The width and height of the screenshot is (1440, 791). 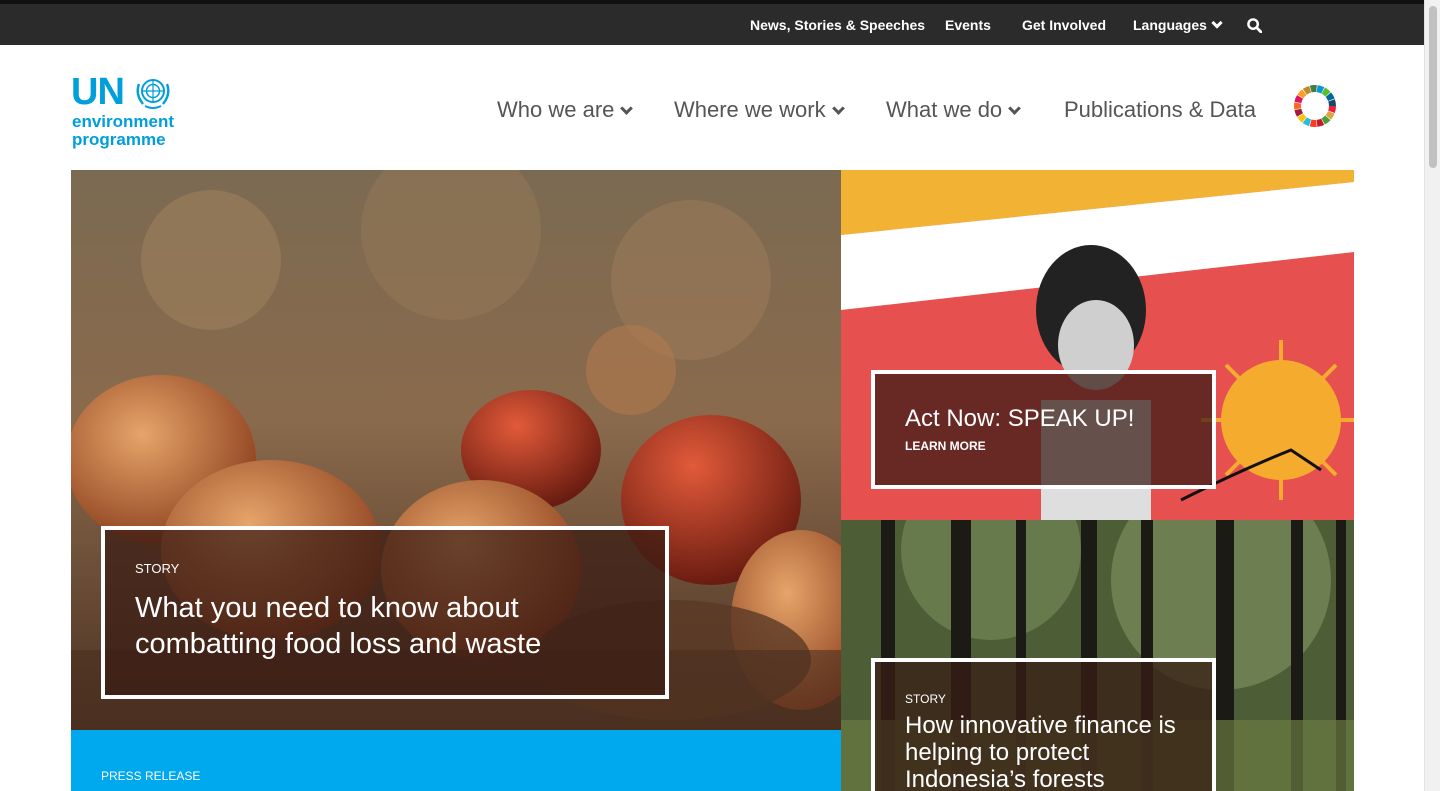 What do you see at coordinates (153, 94) in the screenshot?
I see `un-emblem-icon` at bounding box center [153, 94].